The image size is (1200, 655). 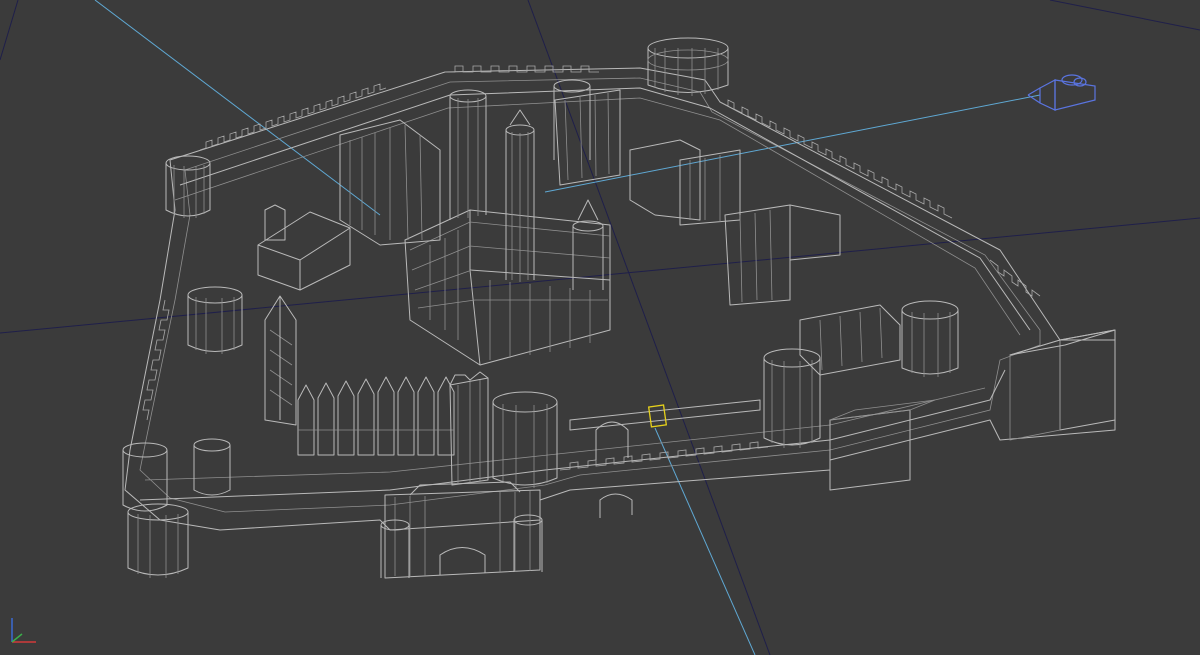 What do you see at coordinates (215, 320) in the screenshot?
I see `tower-w` at bounding box center [215, 320].